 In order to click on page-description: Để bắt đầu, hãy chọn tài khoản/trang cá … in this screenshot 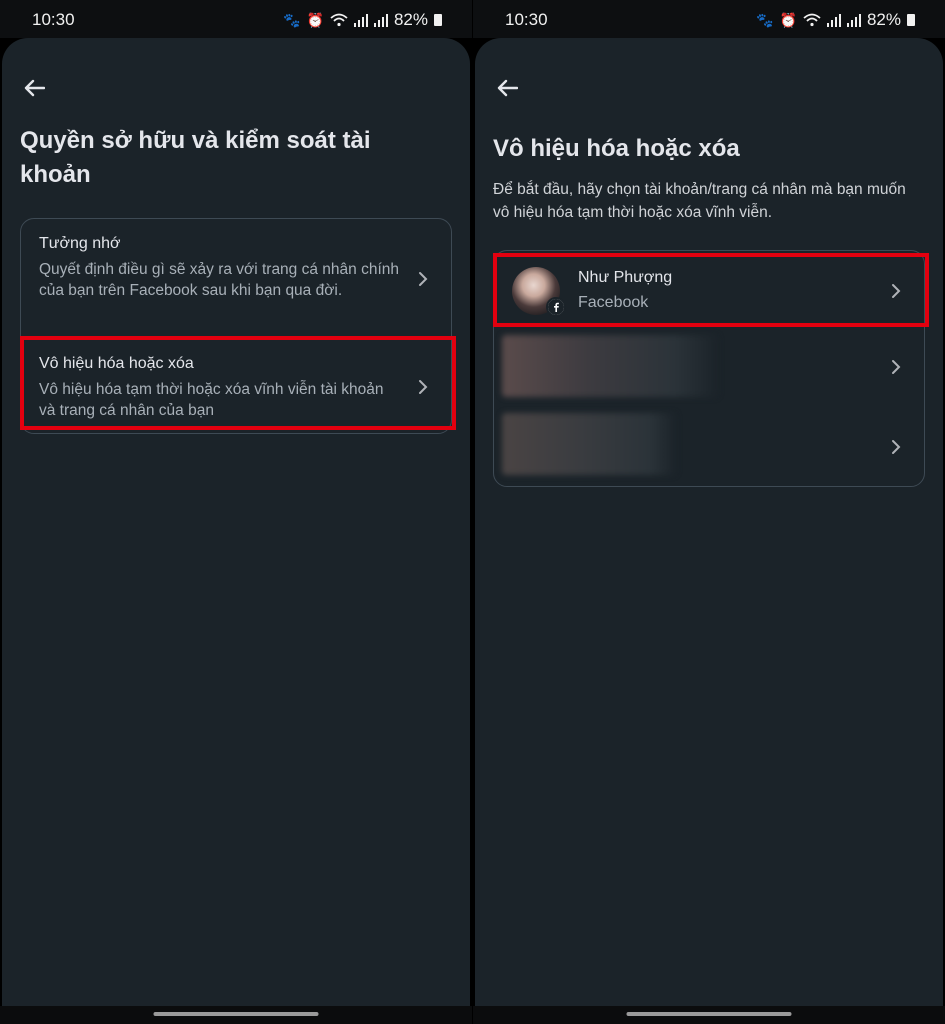, I will do `click(699, 201)`.